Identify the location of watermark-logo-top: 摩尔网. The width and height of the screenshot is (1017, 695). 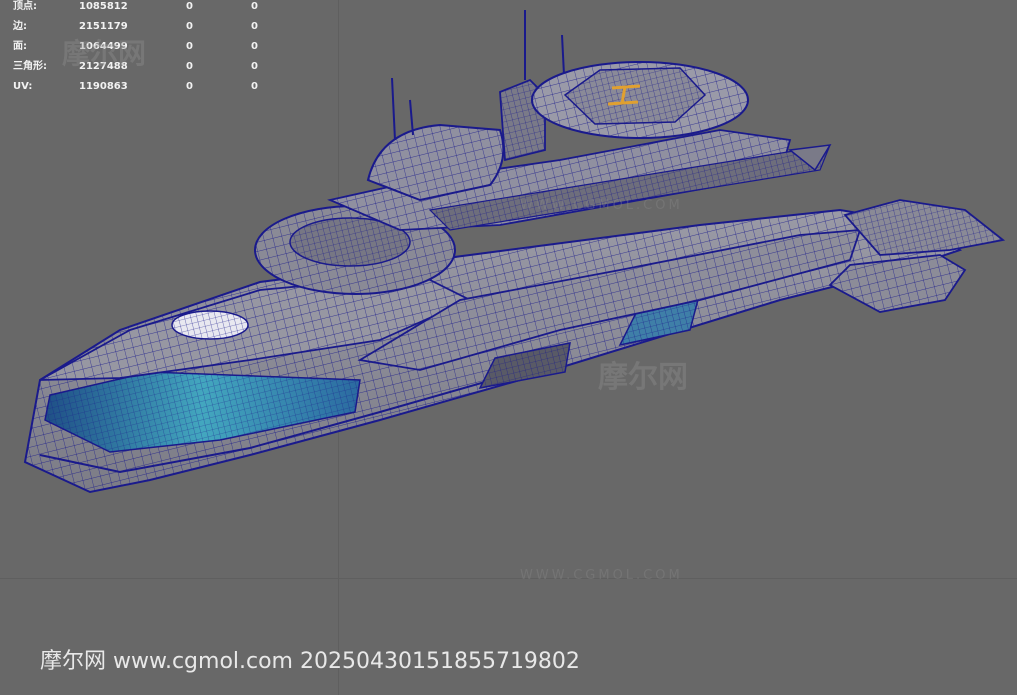
(104, 53).